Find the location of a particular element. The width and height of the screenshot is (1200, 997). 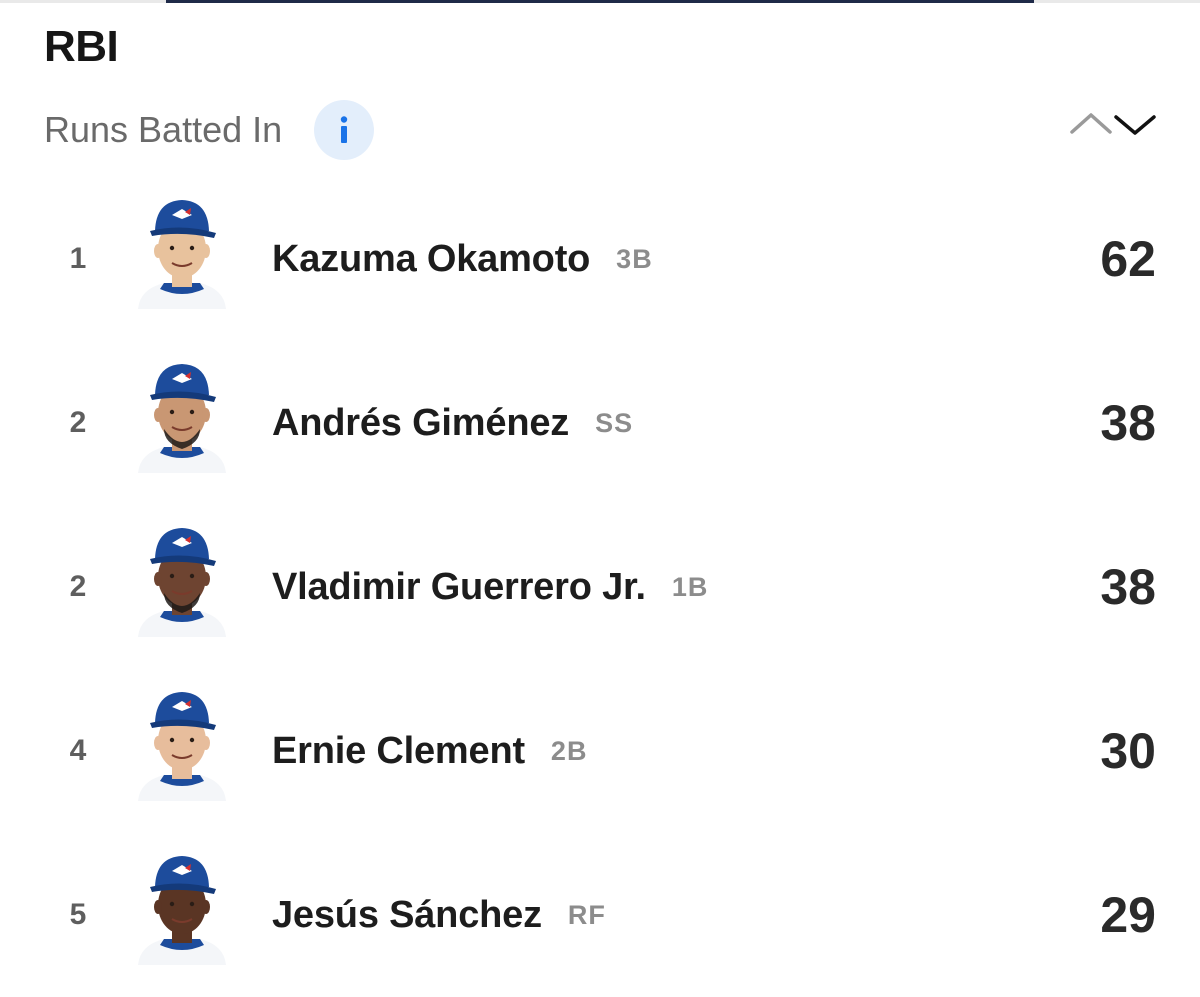

stat-subtitle: Runs Batted In is located at coordinates (163, 129).